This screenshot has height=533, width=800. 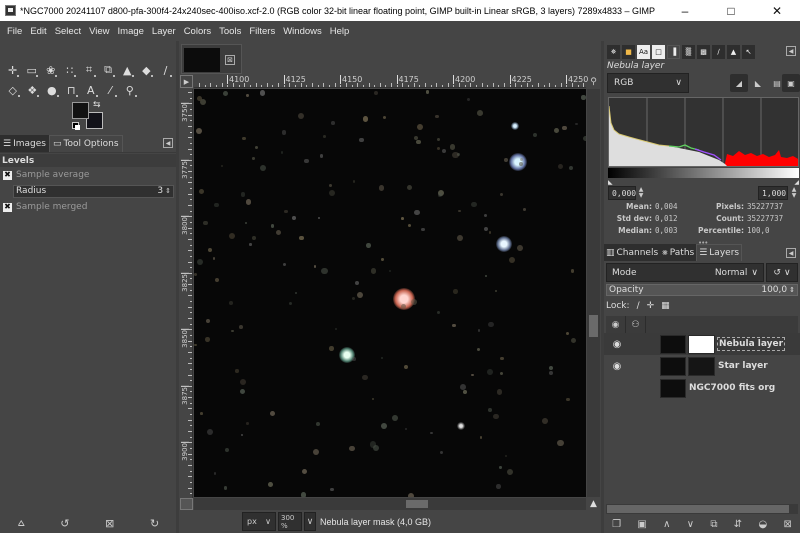 What do you see at coordinates (131, 31) in the screenshot?
I see `menu-image: Image` at bounding box center [131, 31].